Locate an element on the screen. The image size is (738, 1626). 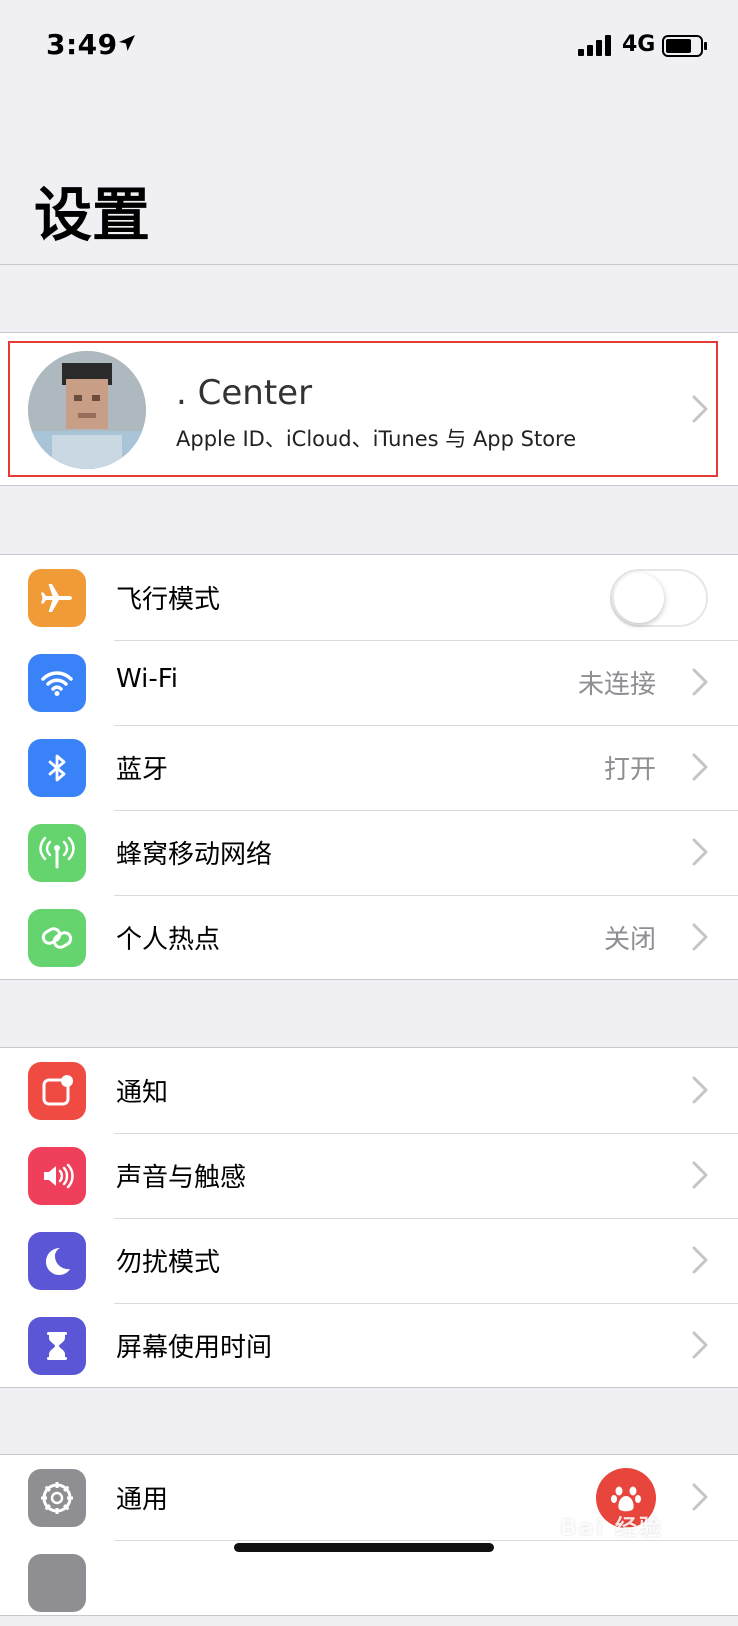
next-row-partial is located at coordinates (369, 1583).